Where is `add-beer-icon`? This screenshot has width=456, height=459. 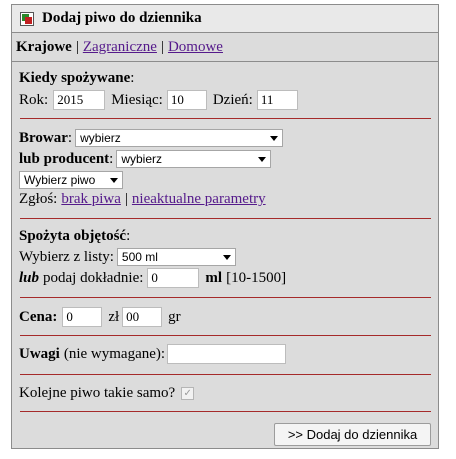
add-beer-icon is located at coordinates (27, 18).